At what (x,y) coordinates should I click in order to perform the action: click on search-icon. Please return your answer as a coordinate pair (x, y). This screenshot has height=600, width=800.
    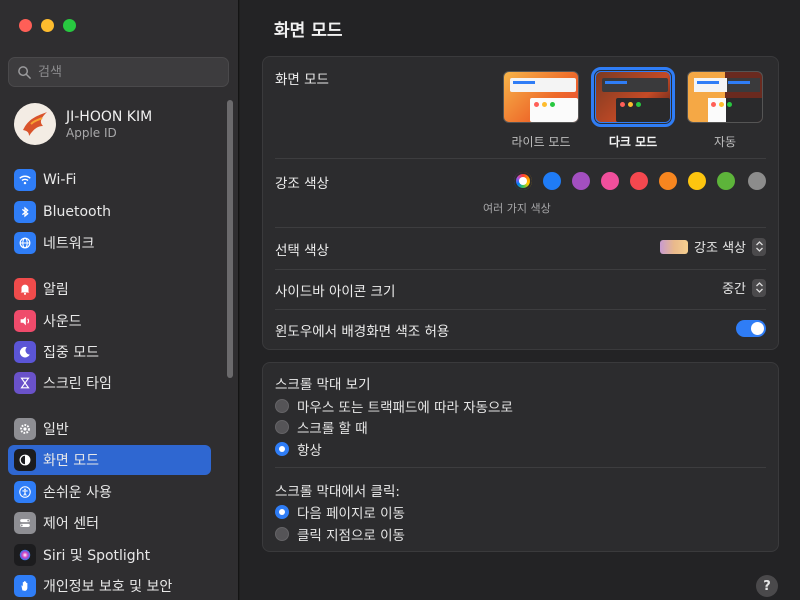
    Looking at the image, I should click on (24, 72).